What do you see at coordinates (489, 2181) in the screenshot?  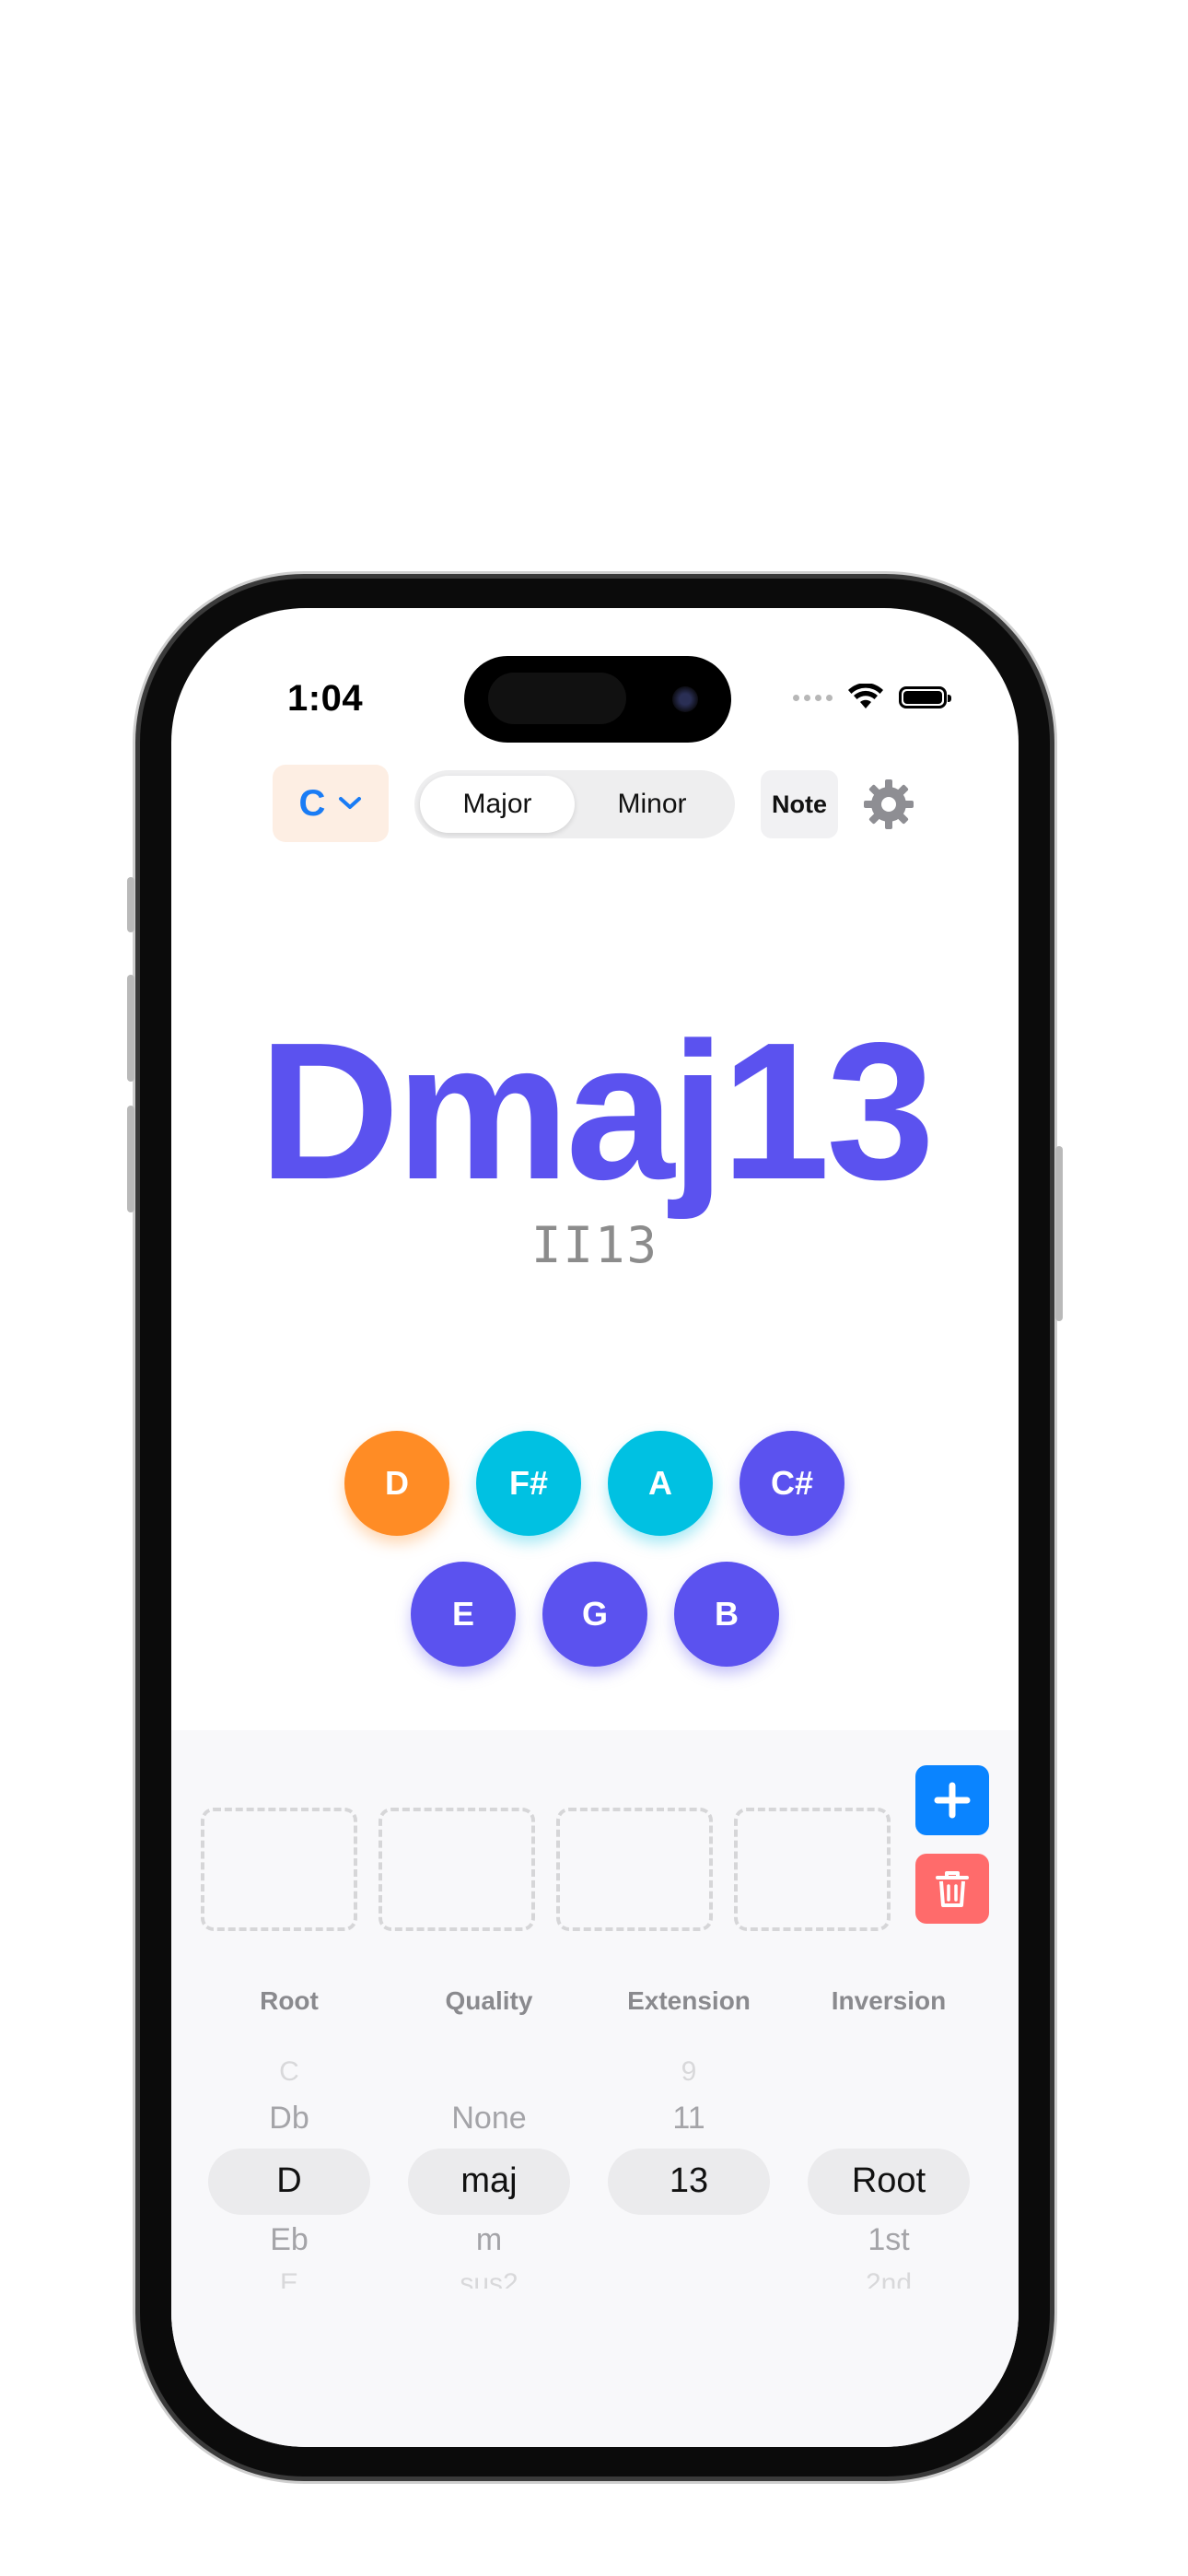 I see `picker-selected-quality: maj` at bounding box center [489, 2181].